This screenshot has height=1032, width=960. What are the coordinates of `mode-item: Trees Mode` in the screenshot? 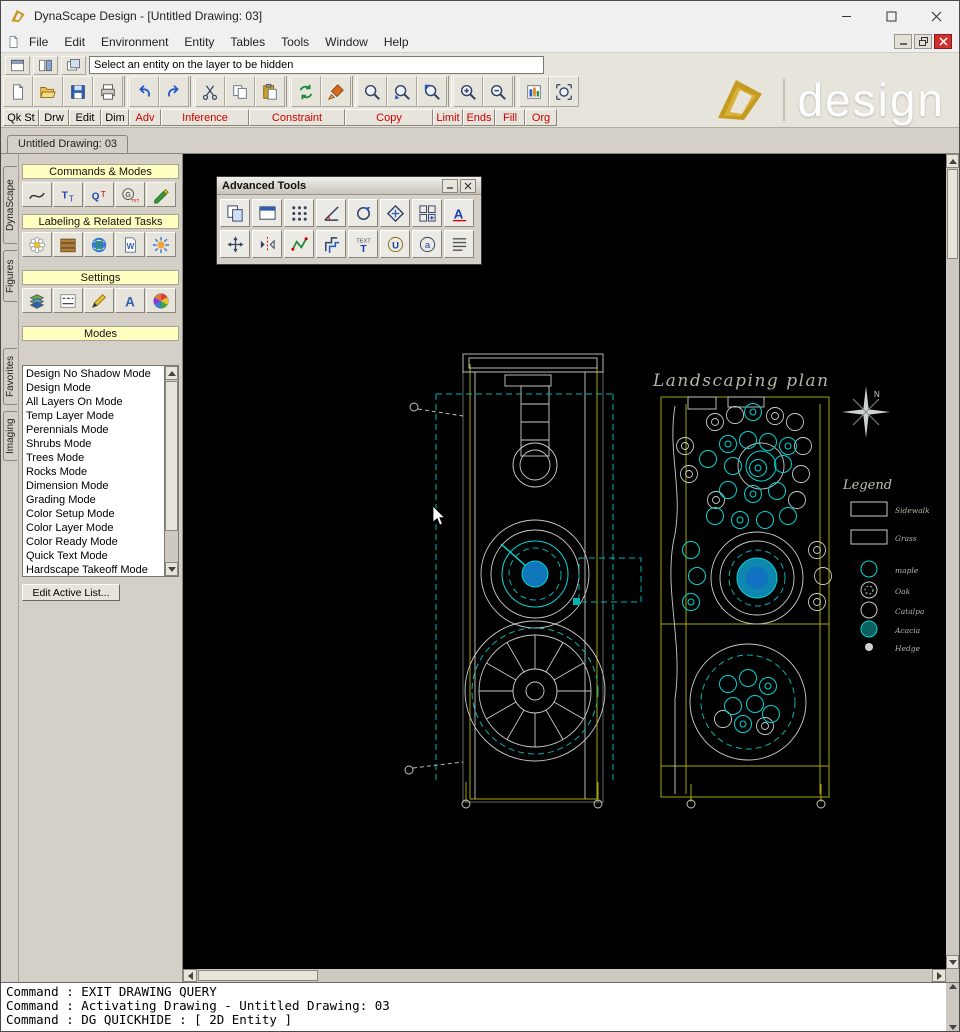 It's located at (93, 458).